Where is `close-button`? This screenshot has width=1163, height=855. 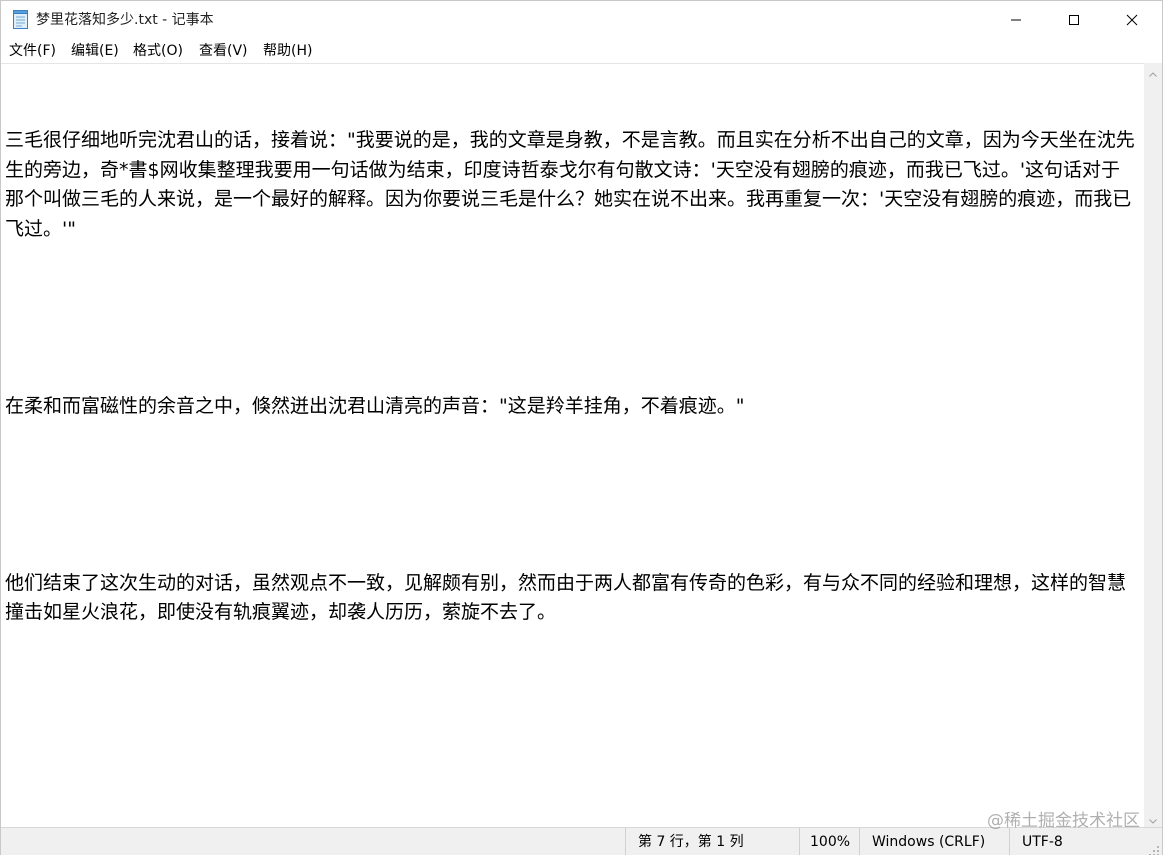
close-button is located at coordinates (1132, 20).